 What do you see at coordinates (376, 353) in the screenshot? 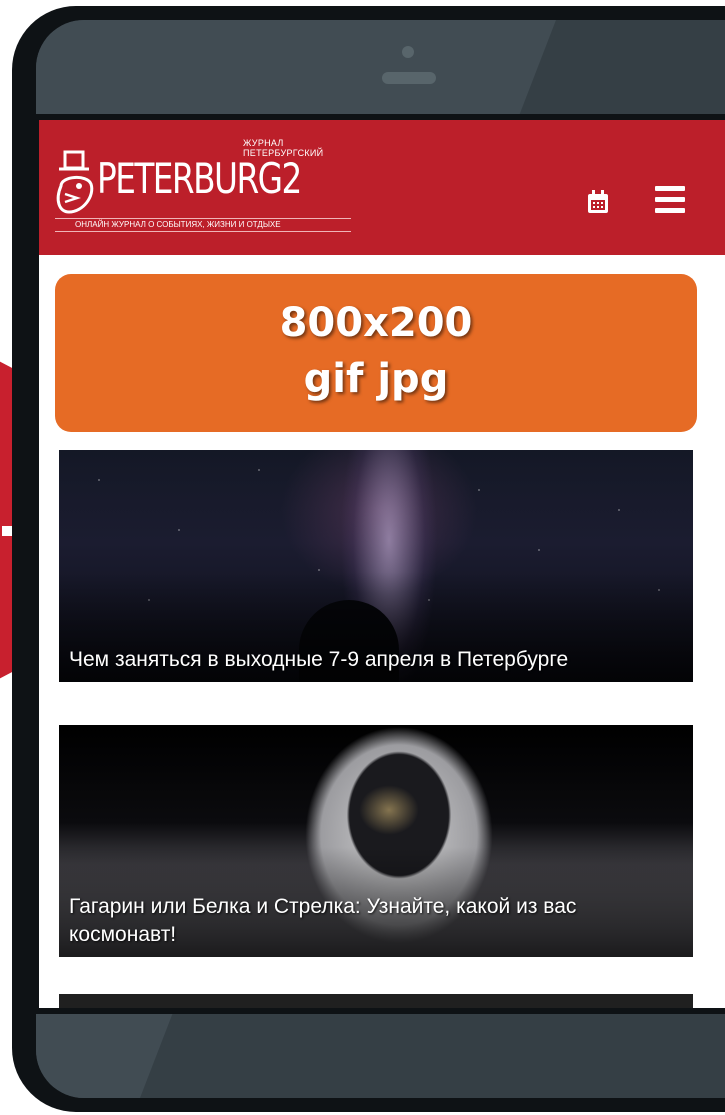
I see `ad-banner: 800x200 gif jpg` at bounding box center [376, 353].